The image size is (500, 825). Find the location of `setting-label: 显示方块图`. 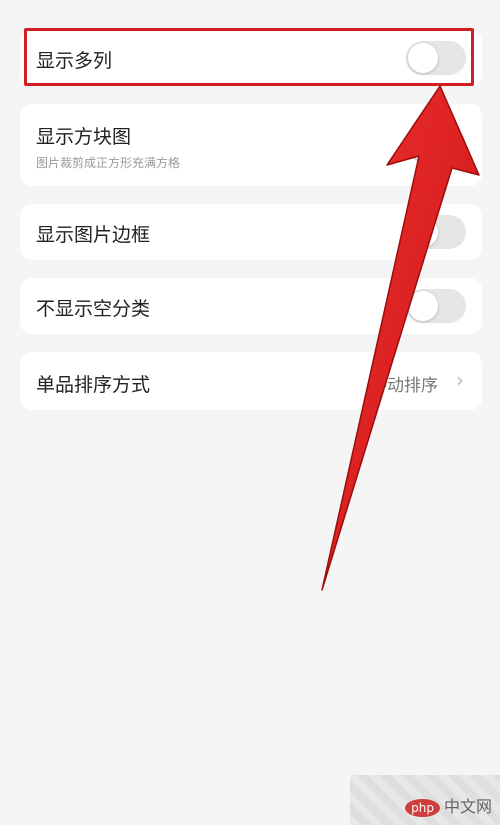

setting-label: 显示方块图 is located at coordinates (84, 137).